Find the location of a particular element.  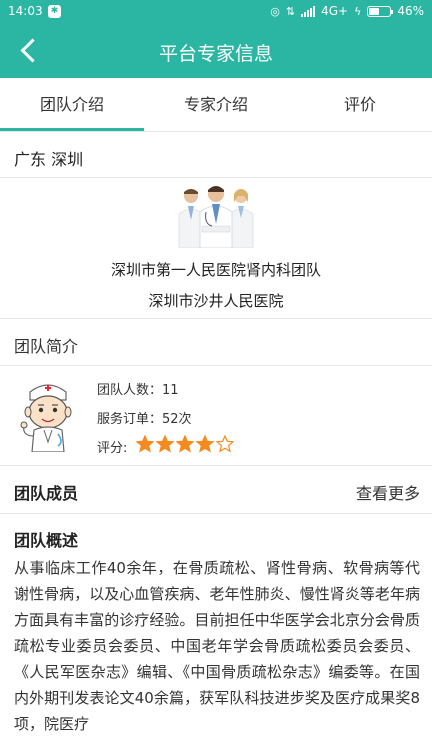

overview-section-title: 团队概述 is located at coordinates (46, 540).